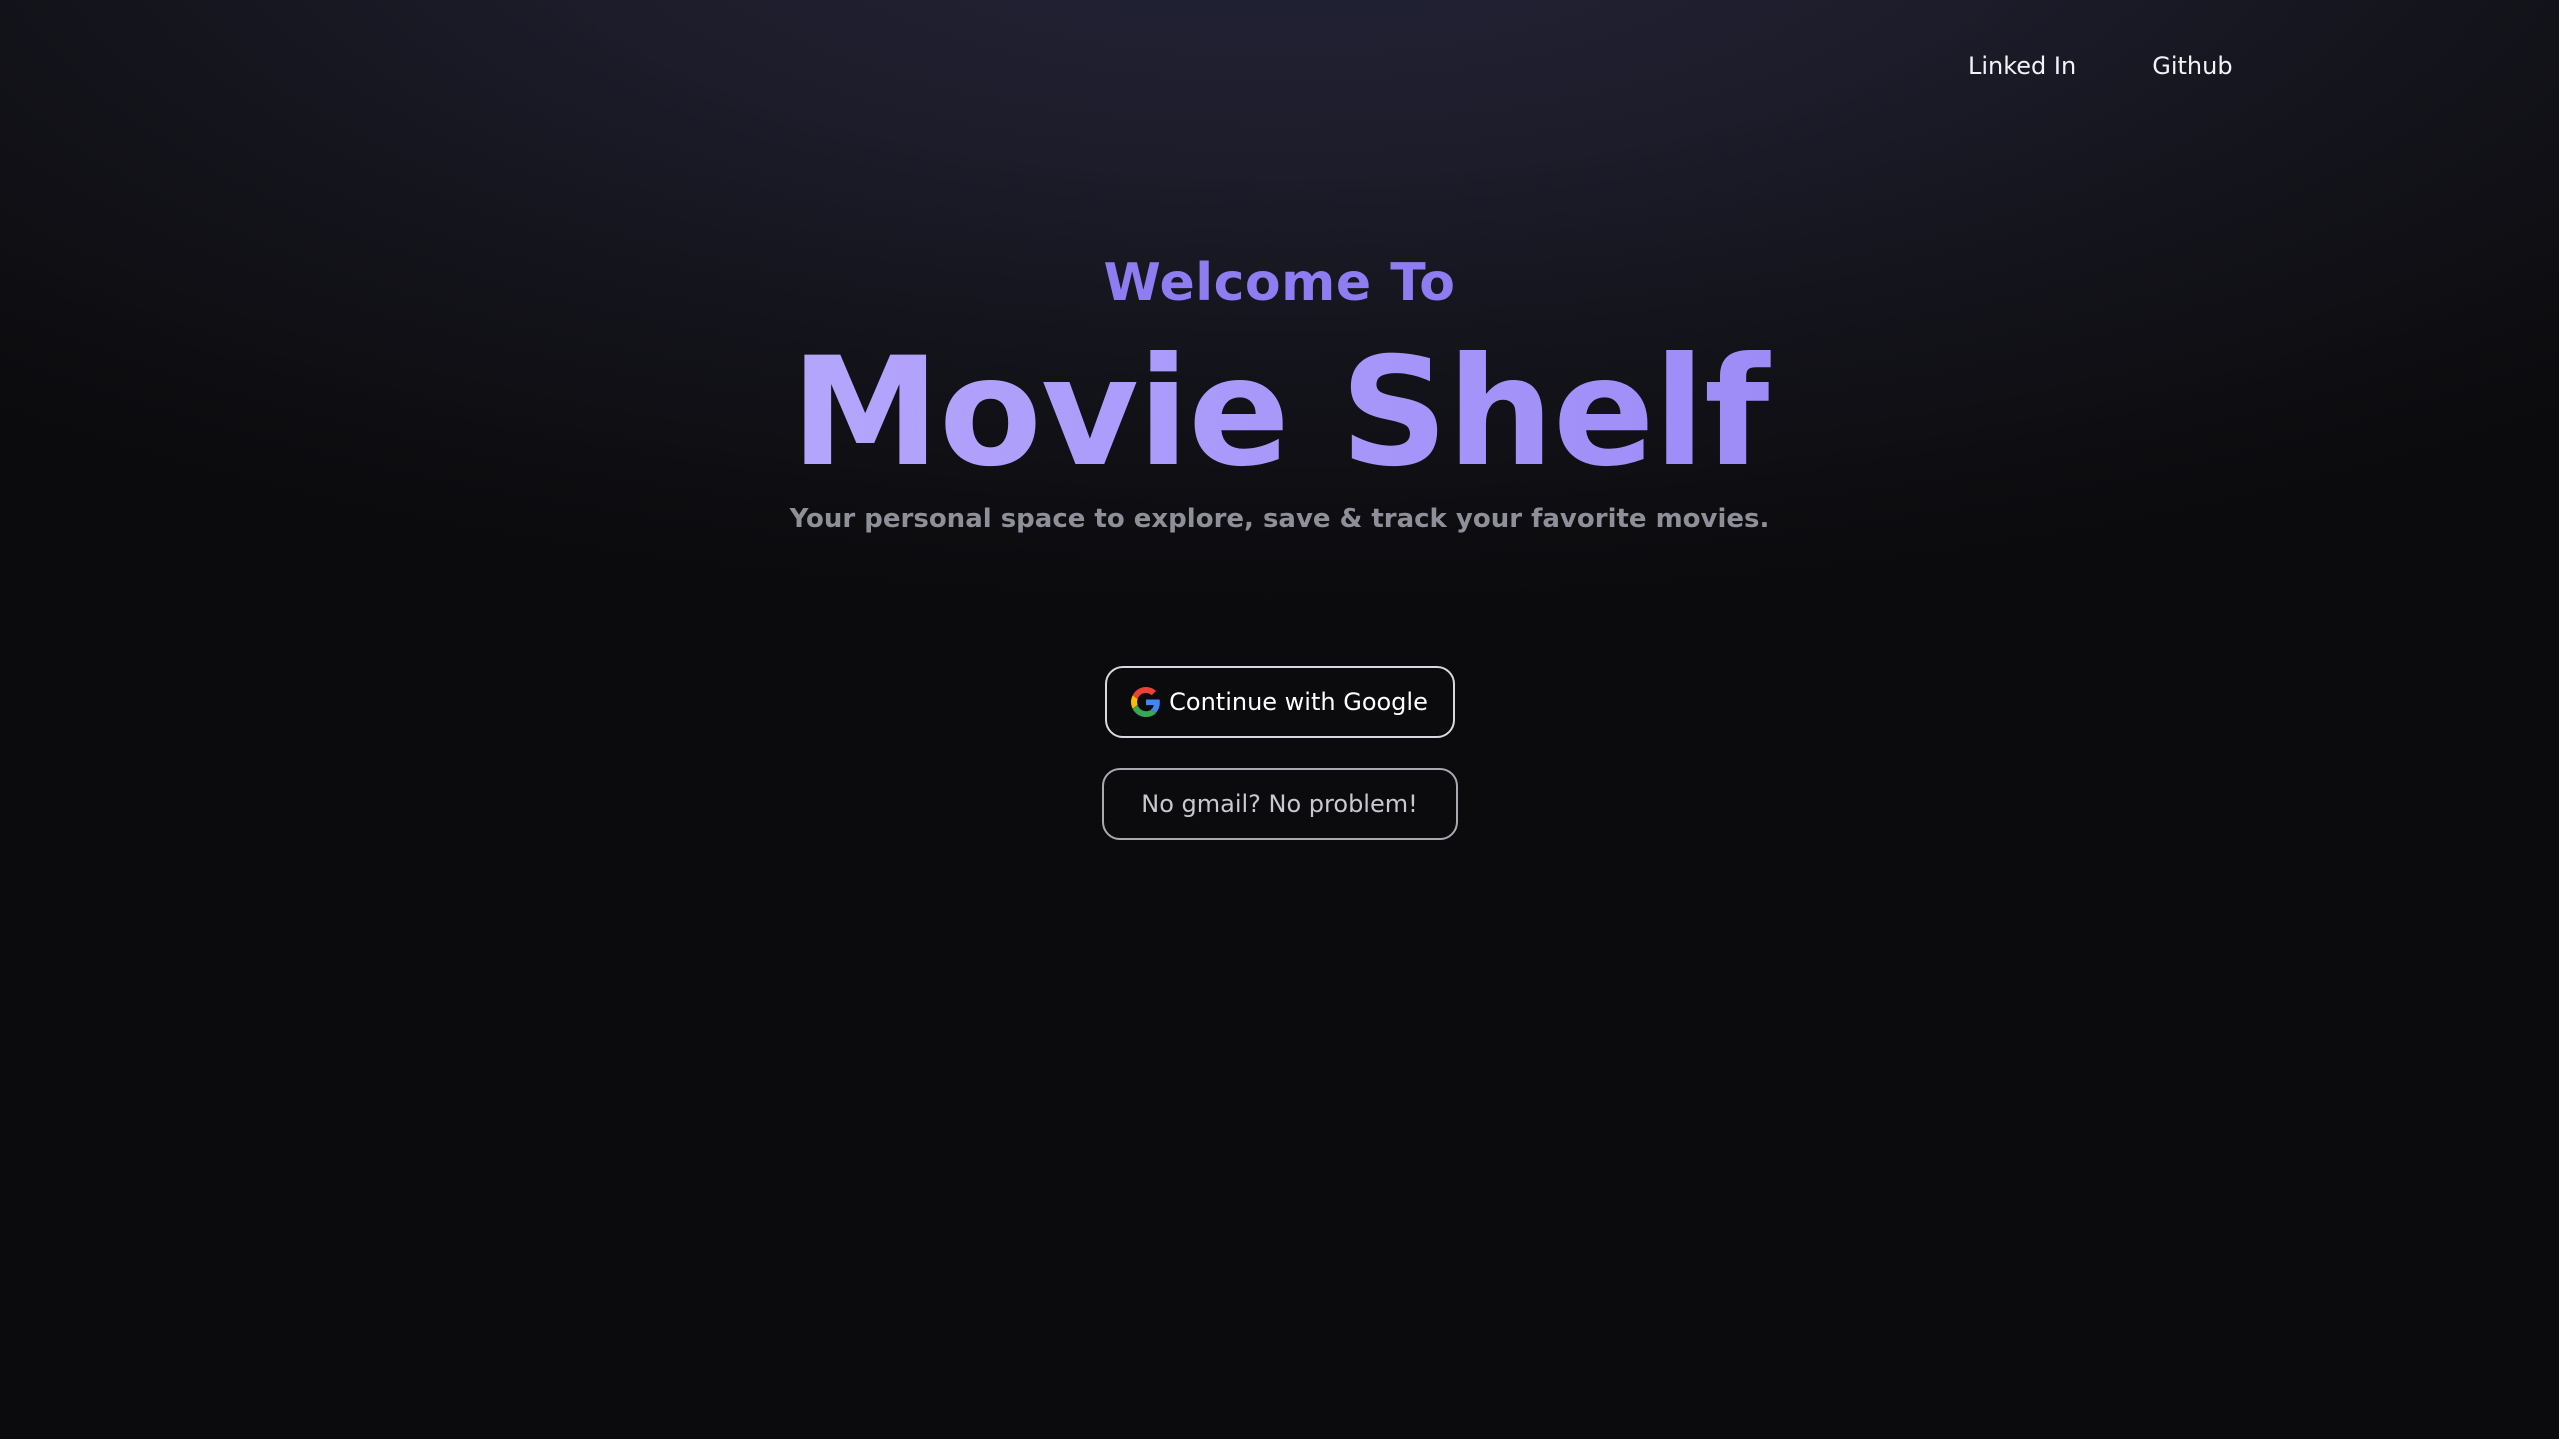  I want to click on guest-login-label: No gmail? No problem!, so click(1279, 804).